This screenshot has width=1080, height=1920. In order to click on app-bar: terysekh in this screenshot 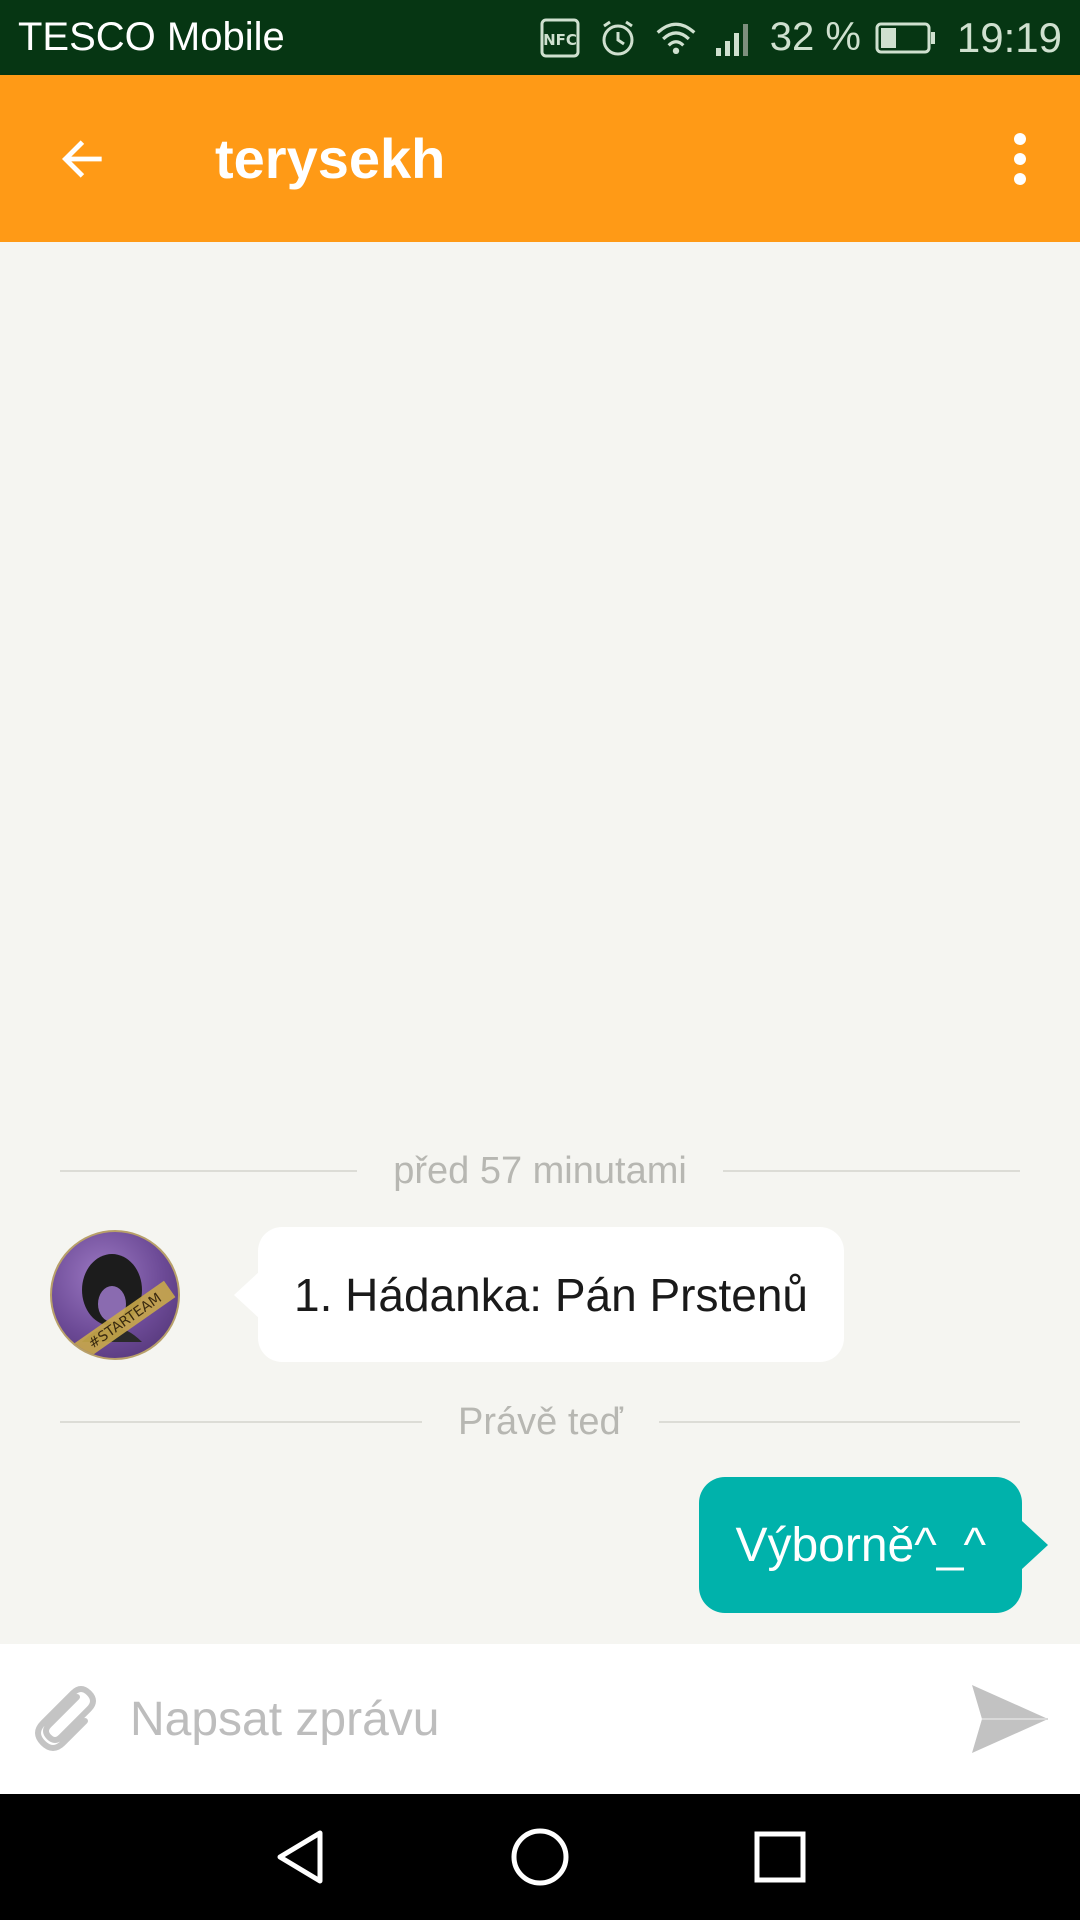, I will do `click(540, 158)`.